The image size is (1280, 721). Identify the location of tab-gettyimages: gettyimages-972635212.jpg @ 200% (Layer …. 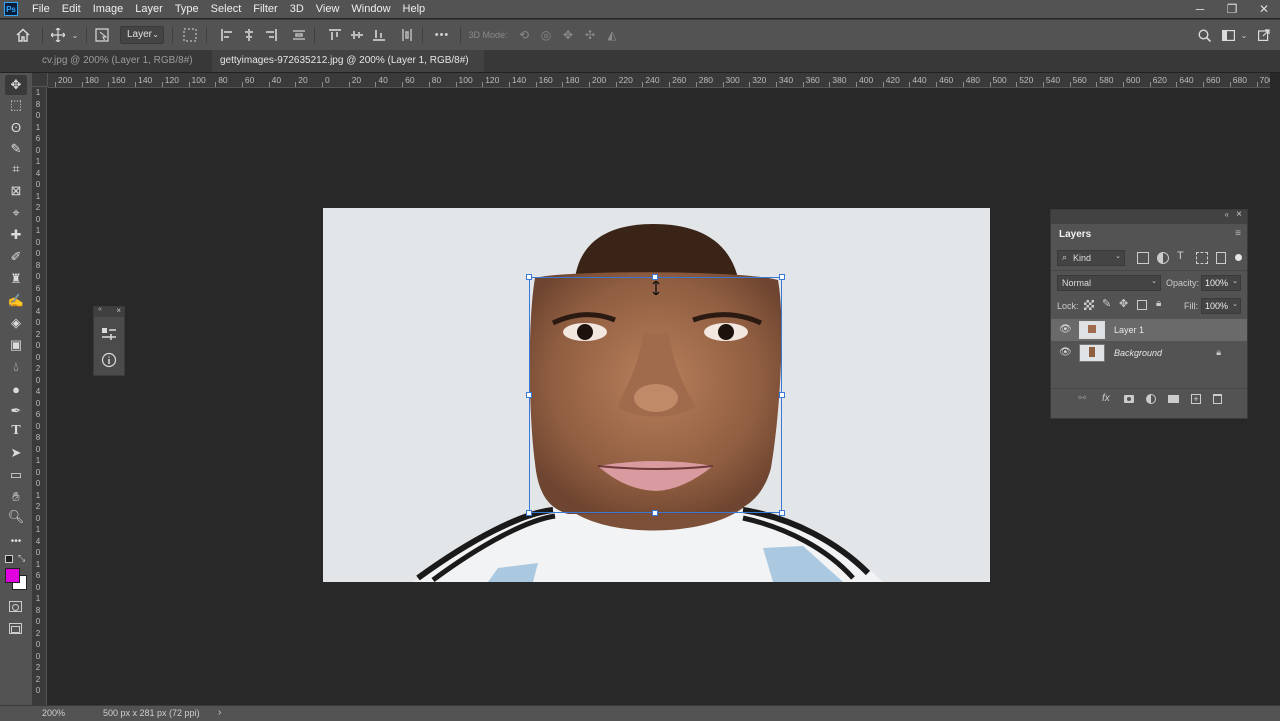
(348, 69).